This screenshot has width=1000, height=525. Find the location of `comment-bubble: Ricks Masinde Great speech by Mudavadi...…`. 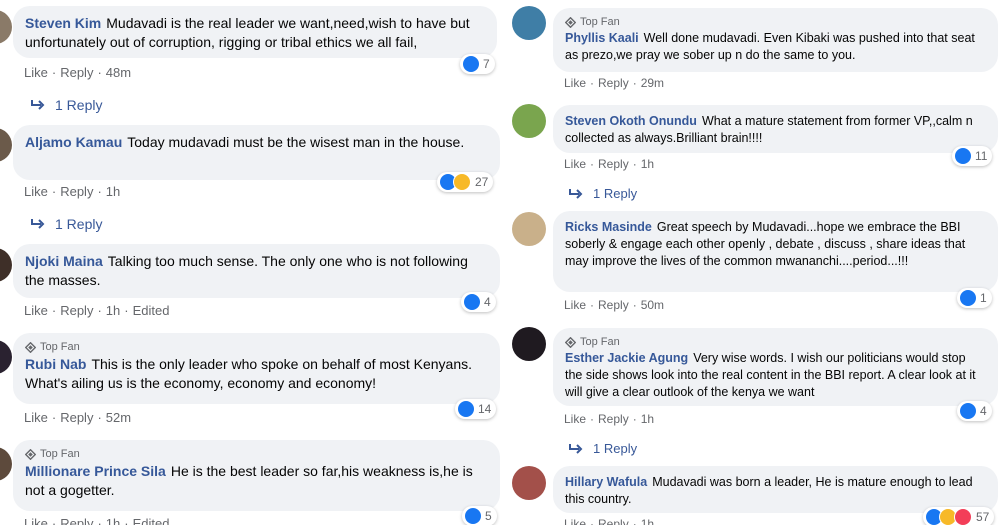

comment-bubble: Ricks Masinde Great speech by Mudavadi...… is located at coordinates (775, 251).